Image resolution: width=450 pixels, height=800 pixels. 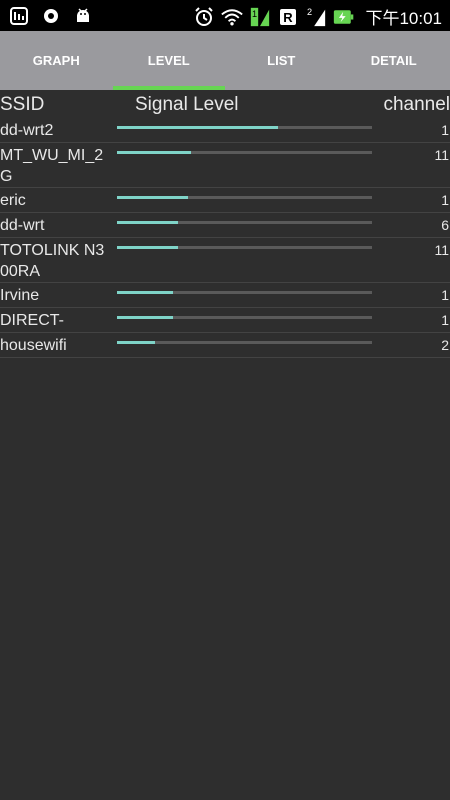 I want to click on ssid-label: TOTOLINK N300RA, so click(x=52, y=261).